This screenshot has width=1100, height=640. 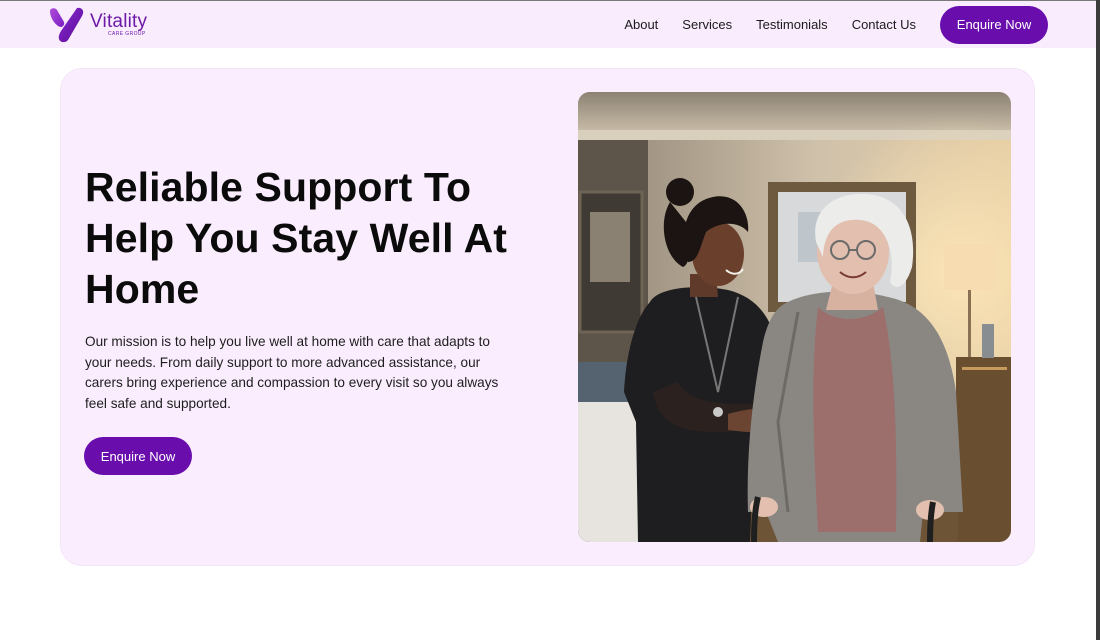 What do you see at coordinates (884, 24) in the screenshot?
I see `nav-contact-link: Contact Us` at bounding box center [884, 24].